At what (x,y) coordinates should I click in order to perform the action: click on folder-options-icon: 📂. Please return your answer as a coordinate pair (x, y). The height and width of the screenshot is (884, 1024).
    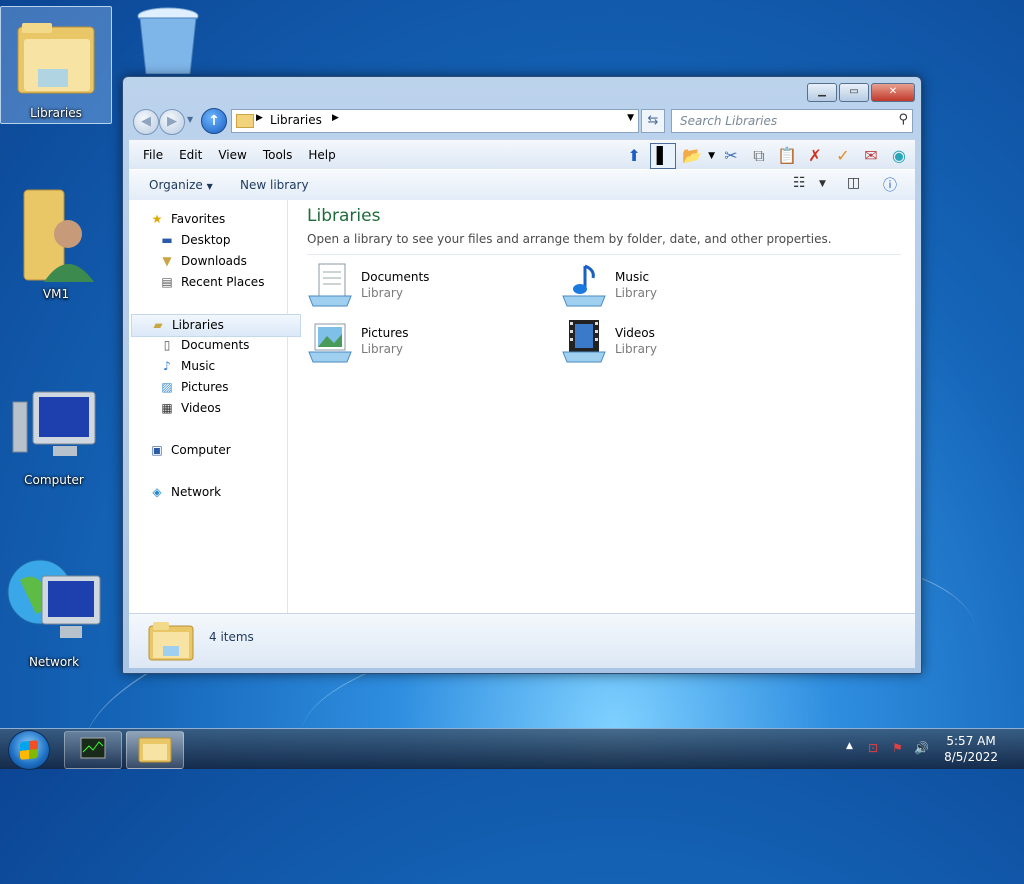
    Looking at the image, I should click on (692, 156).